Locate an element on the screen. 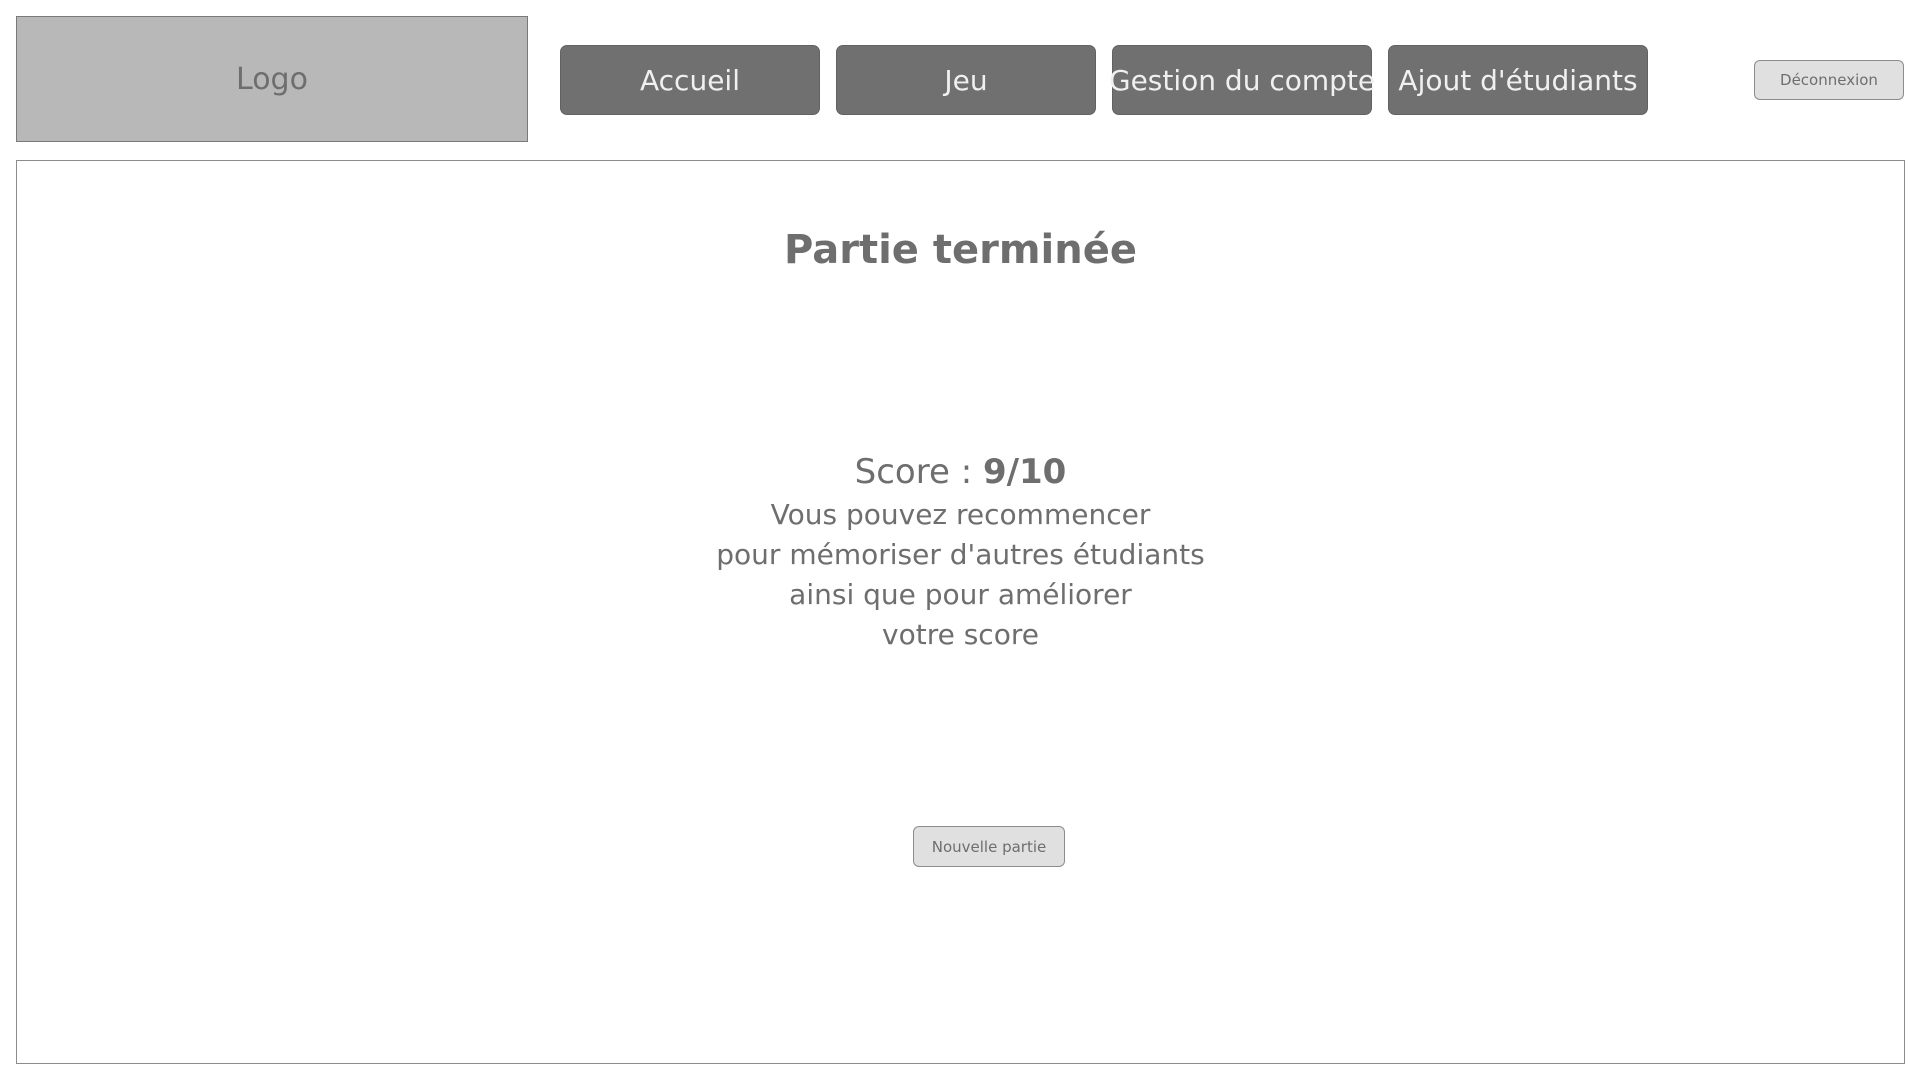 The image size is (1920, 1080). nav-button-gestion-du-compte: Gestion du compte is located at coordinates (1242, 80).